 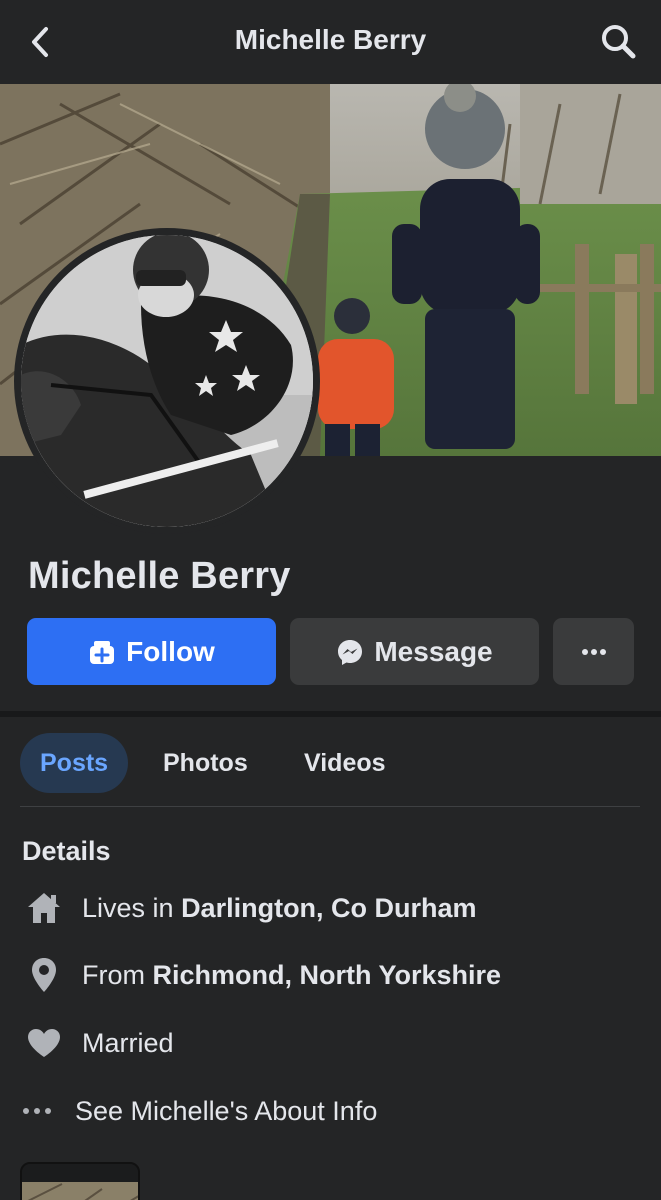 What do you see at coordinates (80, 1181) in the screenshot?
I see `photo-thumbnail` at bounding box center [80, 1181].